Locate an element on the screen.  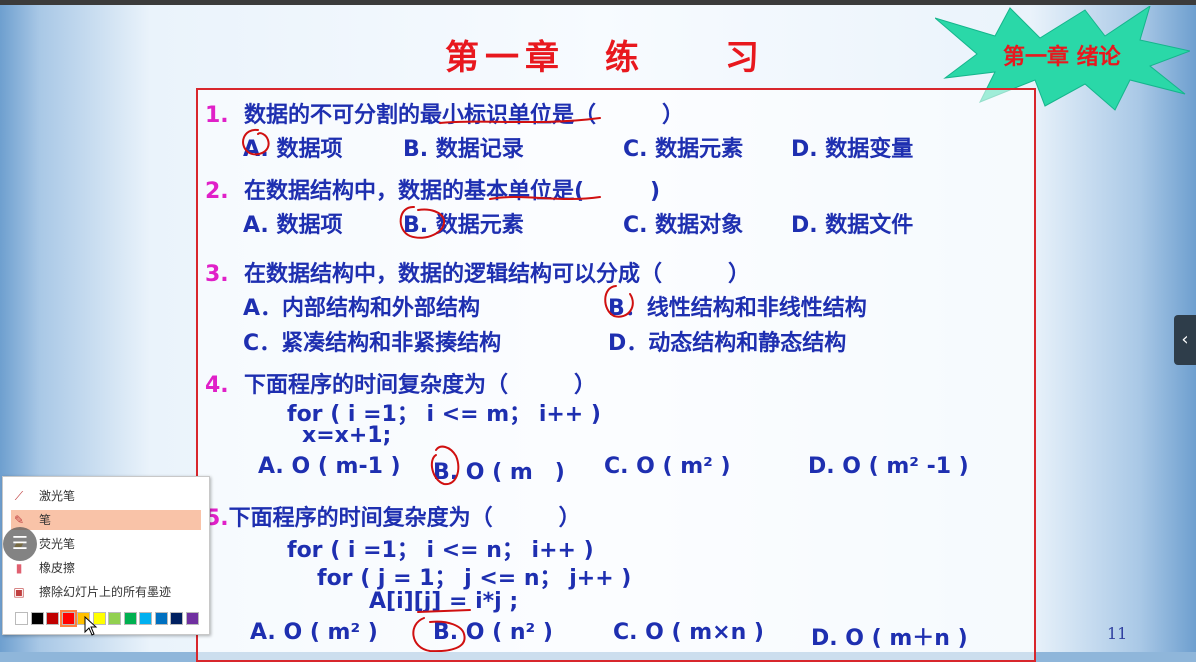
page-number: 11 is located at coordinates (1117, 633).